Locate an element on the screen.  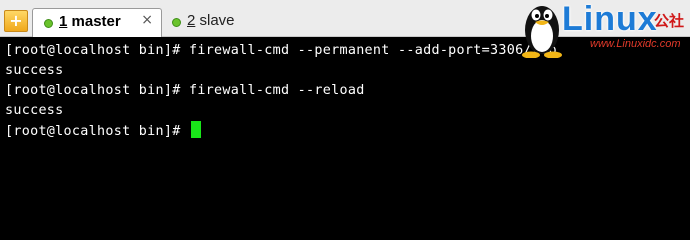
watermark-url: www.Linuxidc.com is located at coordinates (635, 44).